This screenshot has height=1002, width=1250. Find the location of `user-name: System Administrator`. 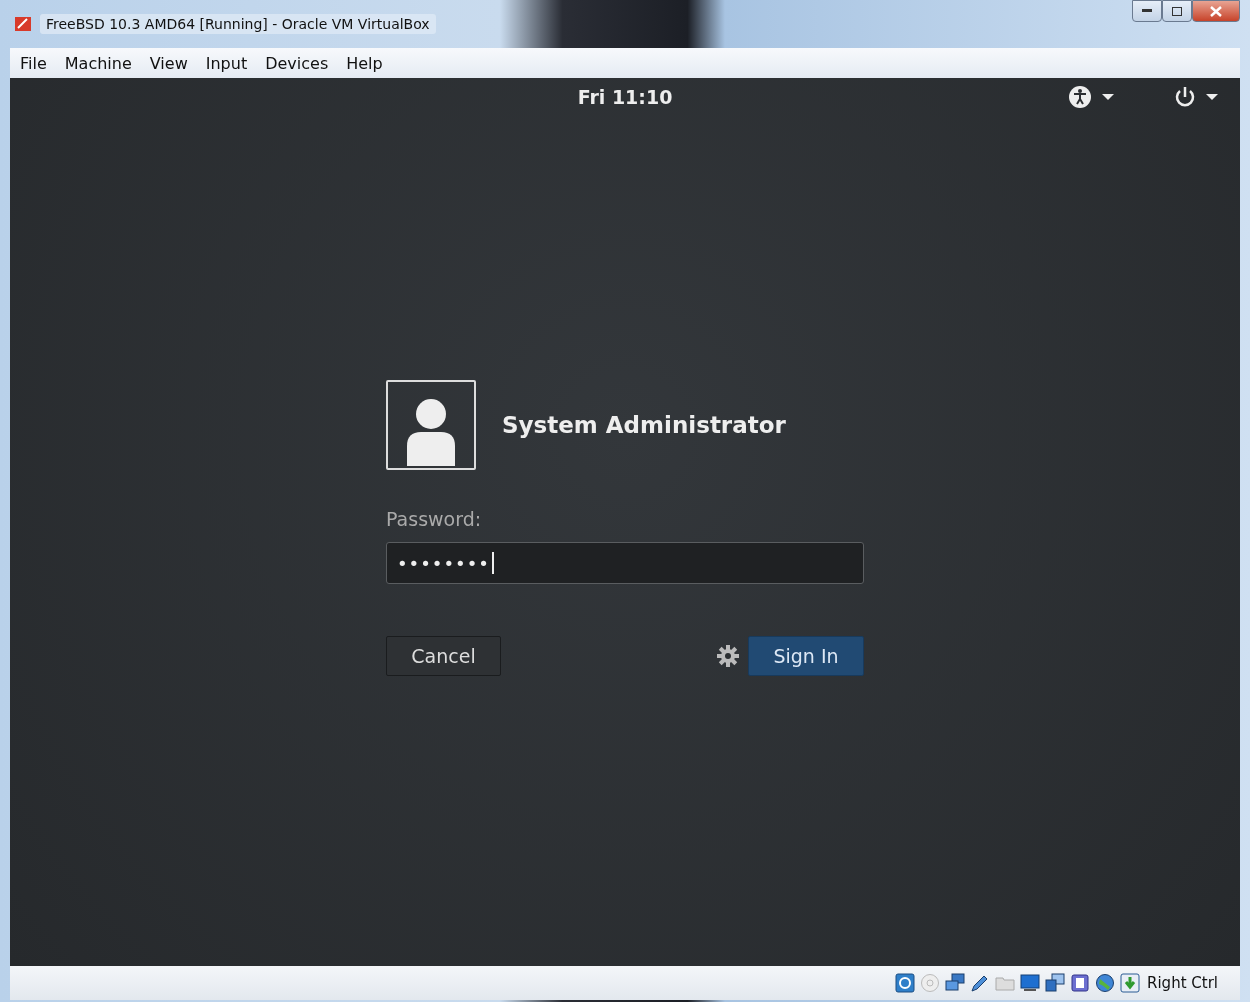

user-name: System Administrator is located at coordinates (644, 425).